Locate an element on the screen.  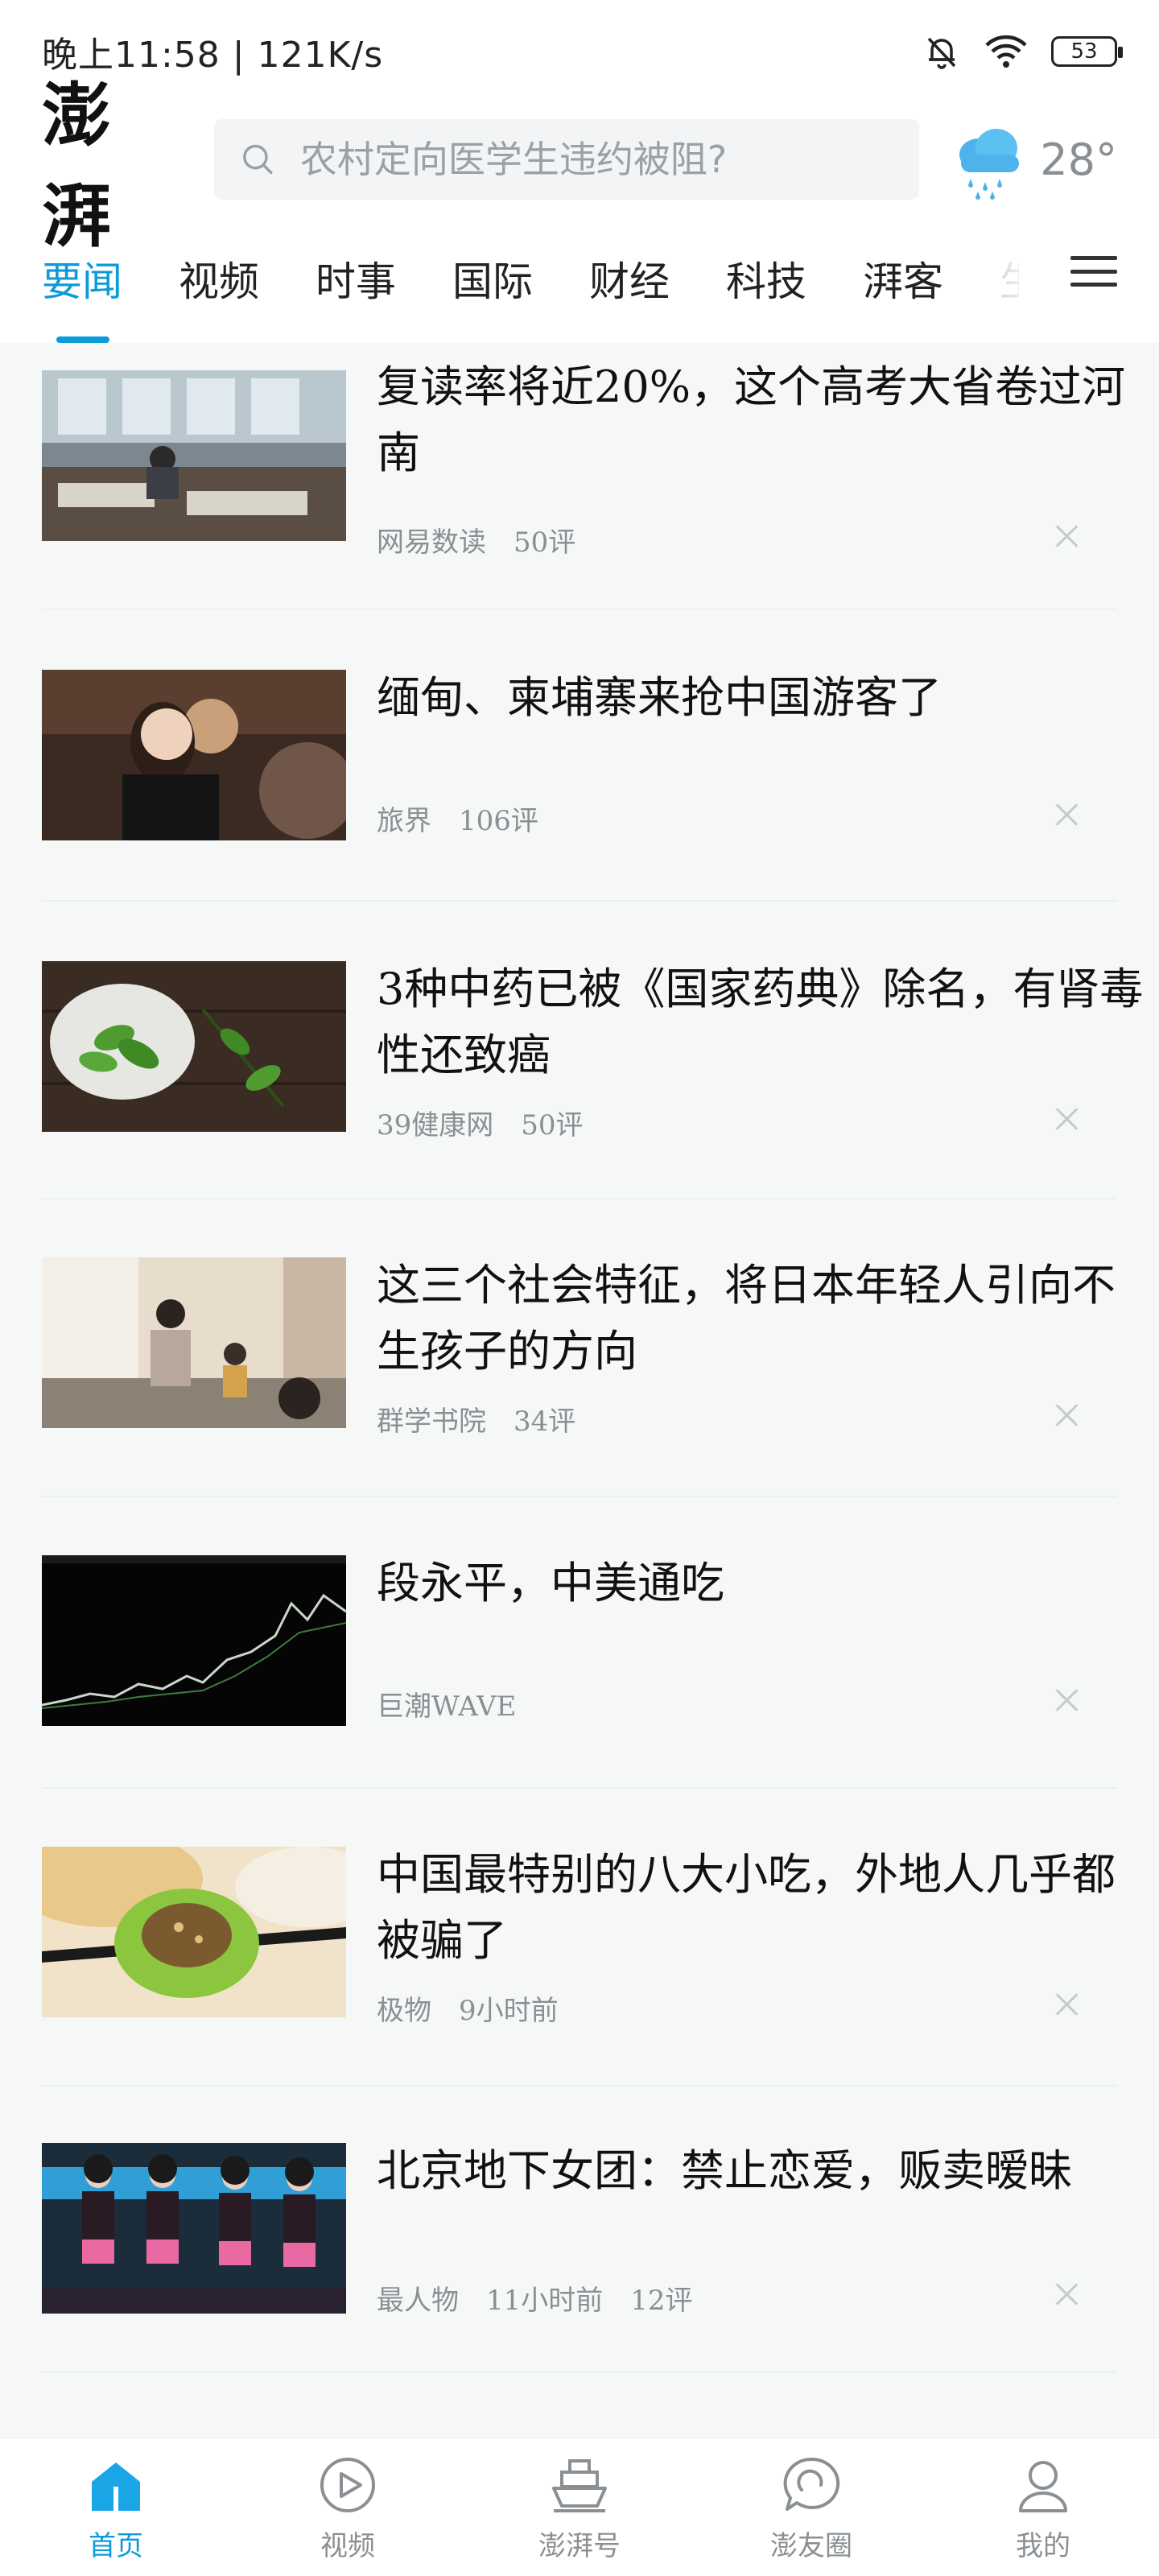
tab-current-affairs: 时事 is located at coordinates (356, 288).